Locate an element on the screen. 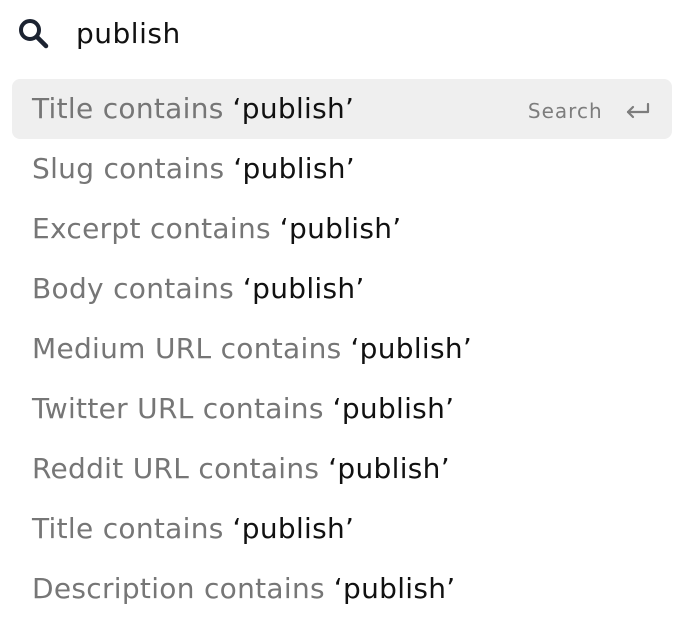  suggestion-item-medium-url: Medium URL contains ‘publish’ is located at coordinates (342, 349).